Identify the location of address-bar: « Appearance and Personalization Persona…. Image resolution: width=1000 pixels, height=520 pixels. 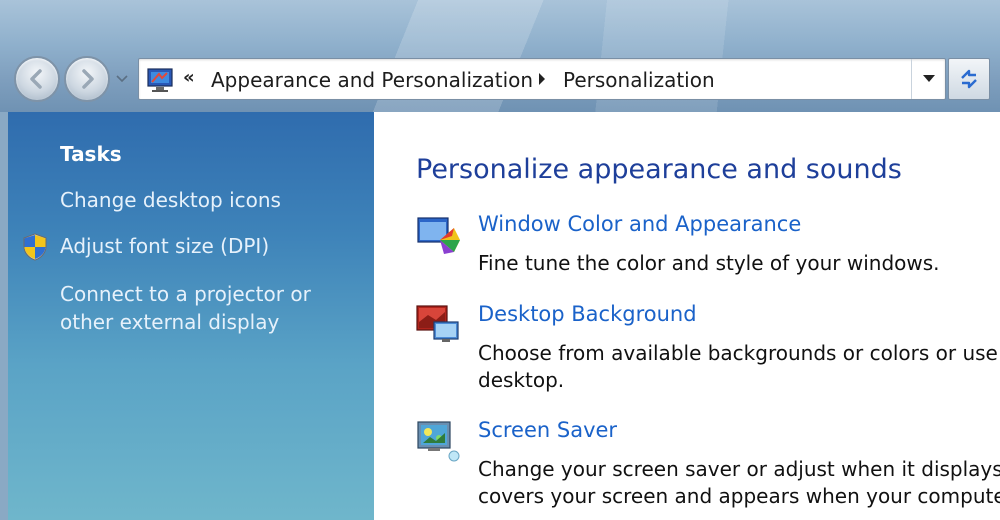
(542, 79).